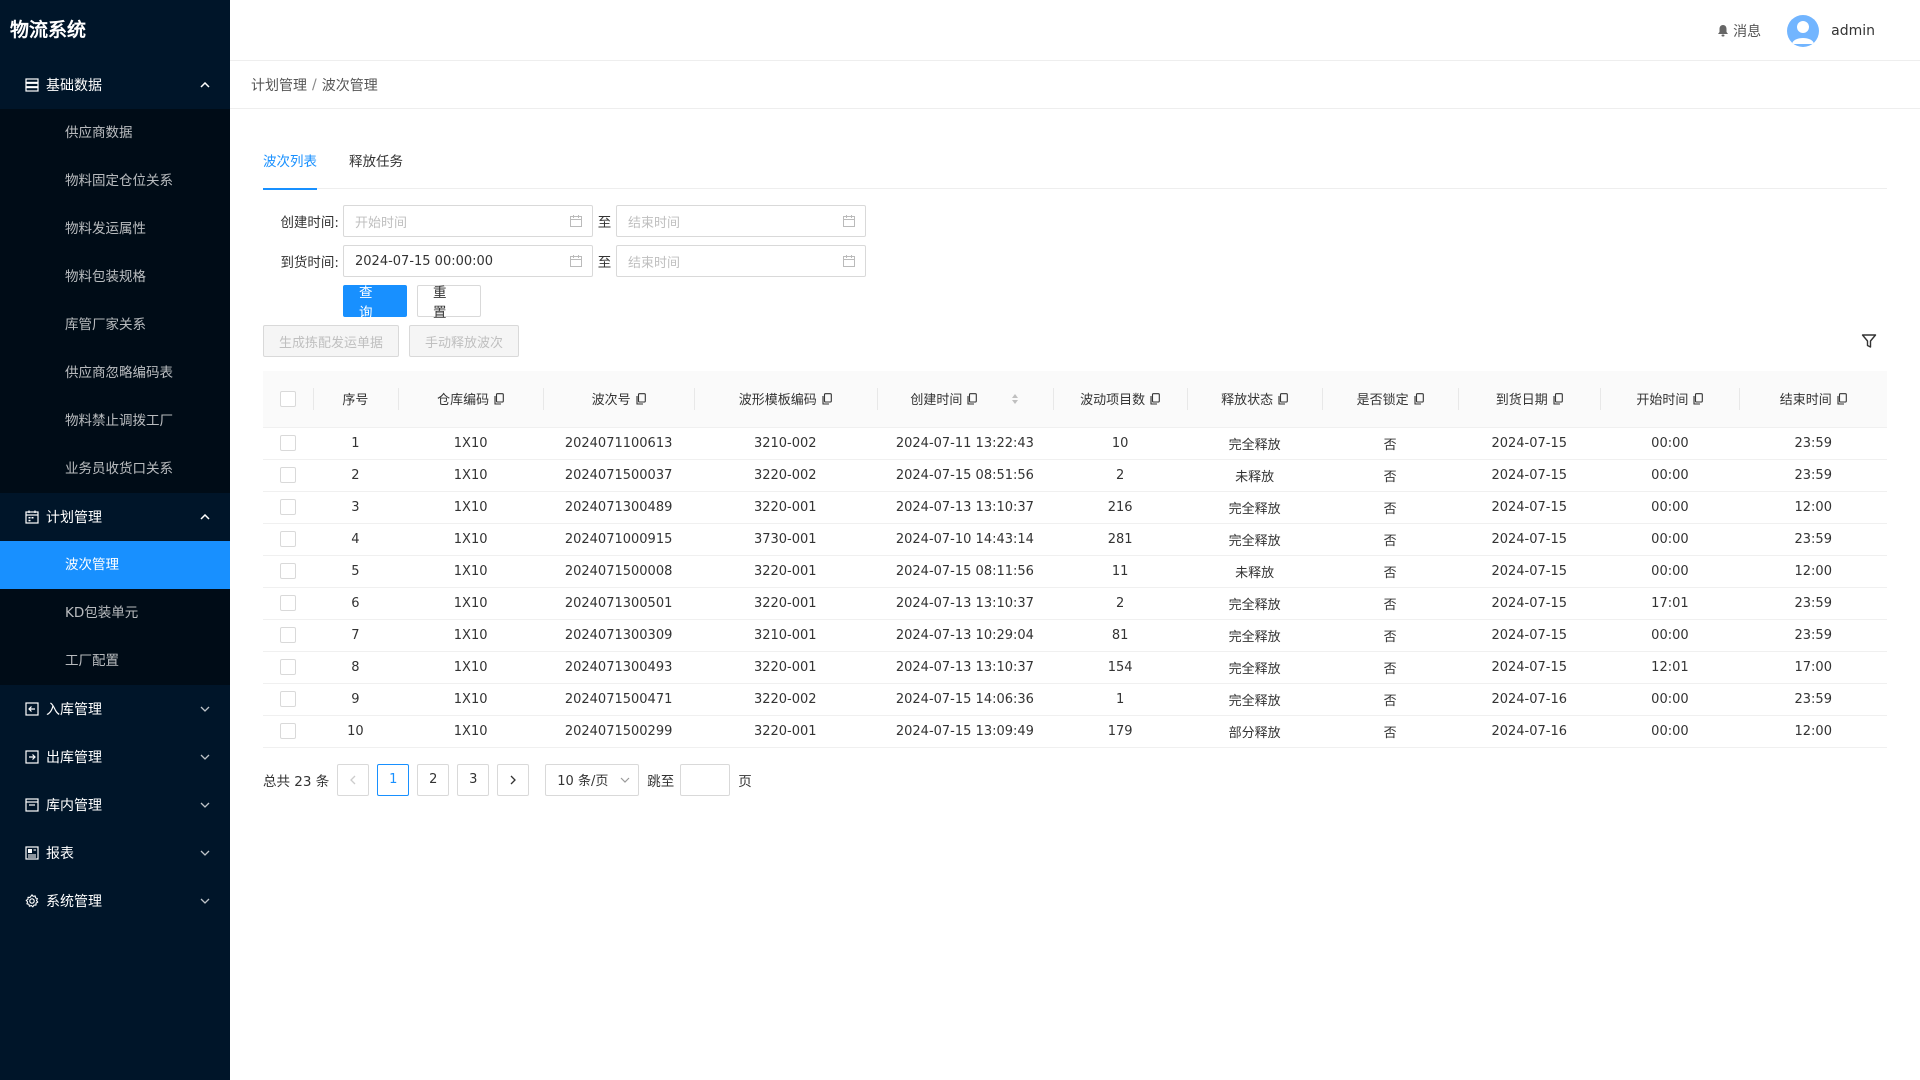 The width and height of the screenshot is (1920, 1080). What do you see at coordinates (618, 475) in the screenshot?
I see `table-cell: 2024071500037` at bounding box center [618, 475].